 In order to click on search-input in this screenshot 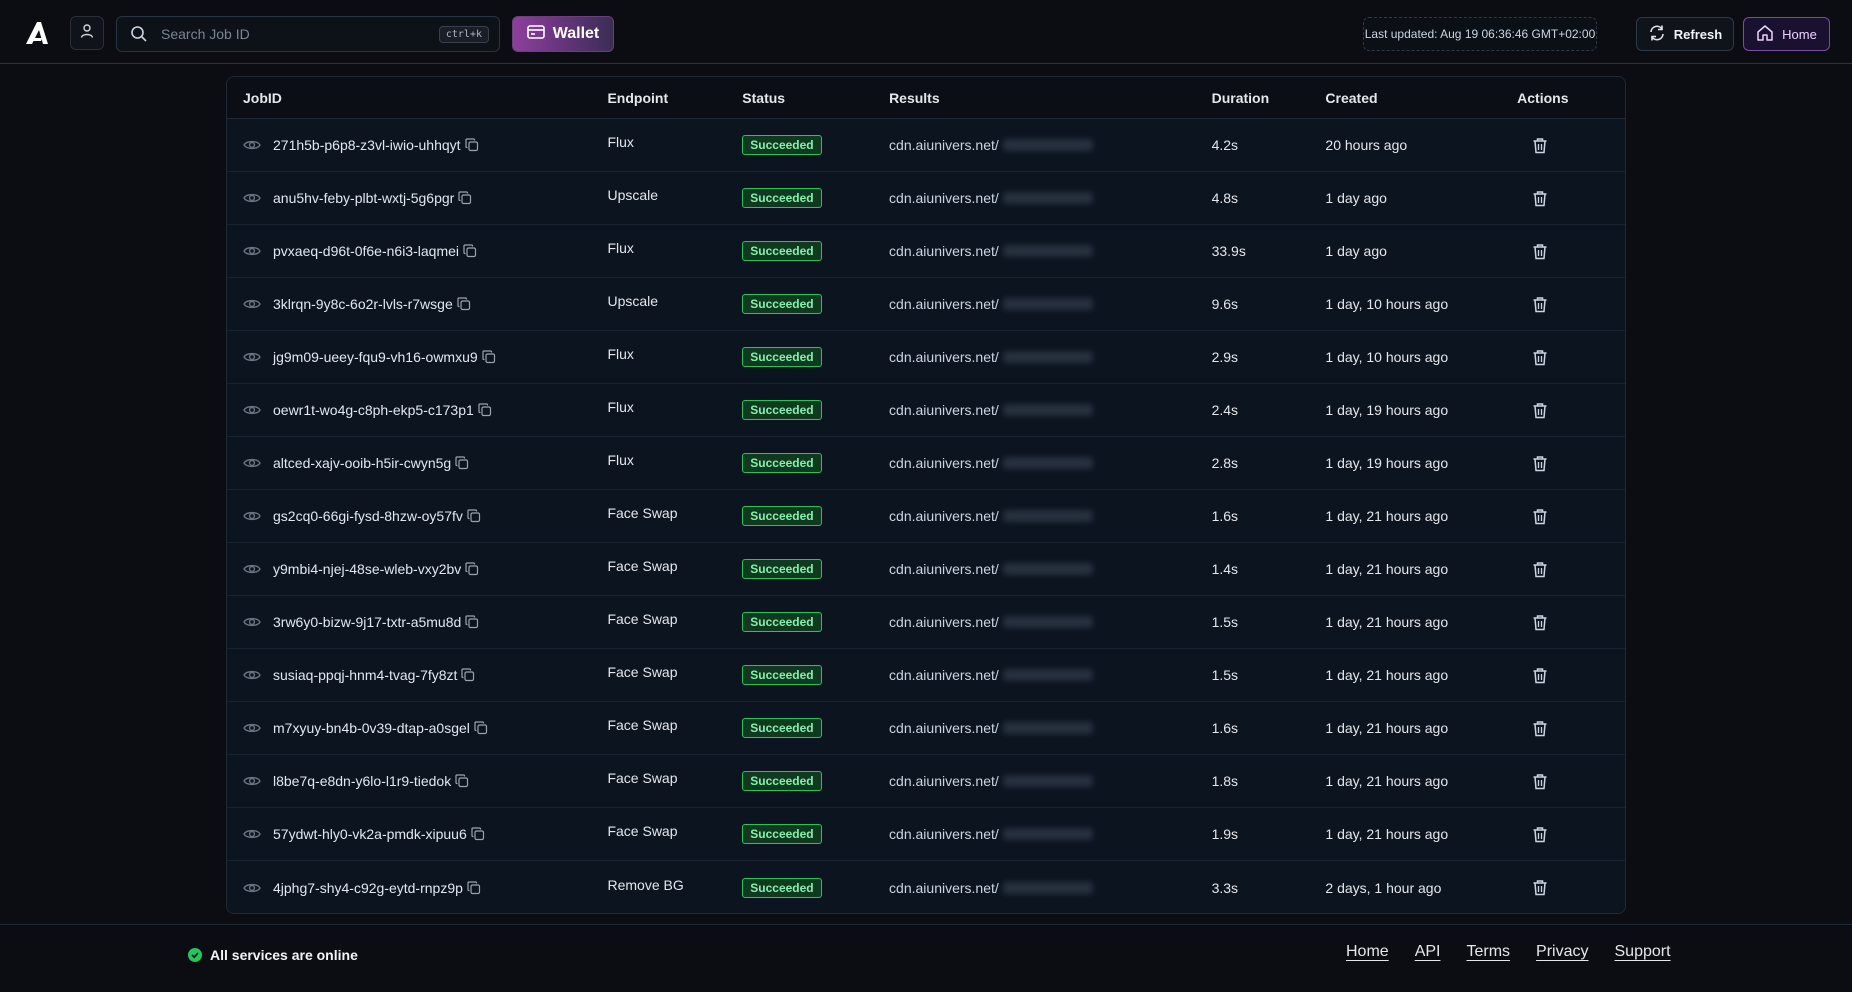, I will do `click(300, 34)`.